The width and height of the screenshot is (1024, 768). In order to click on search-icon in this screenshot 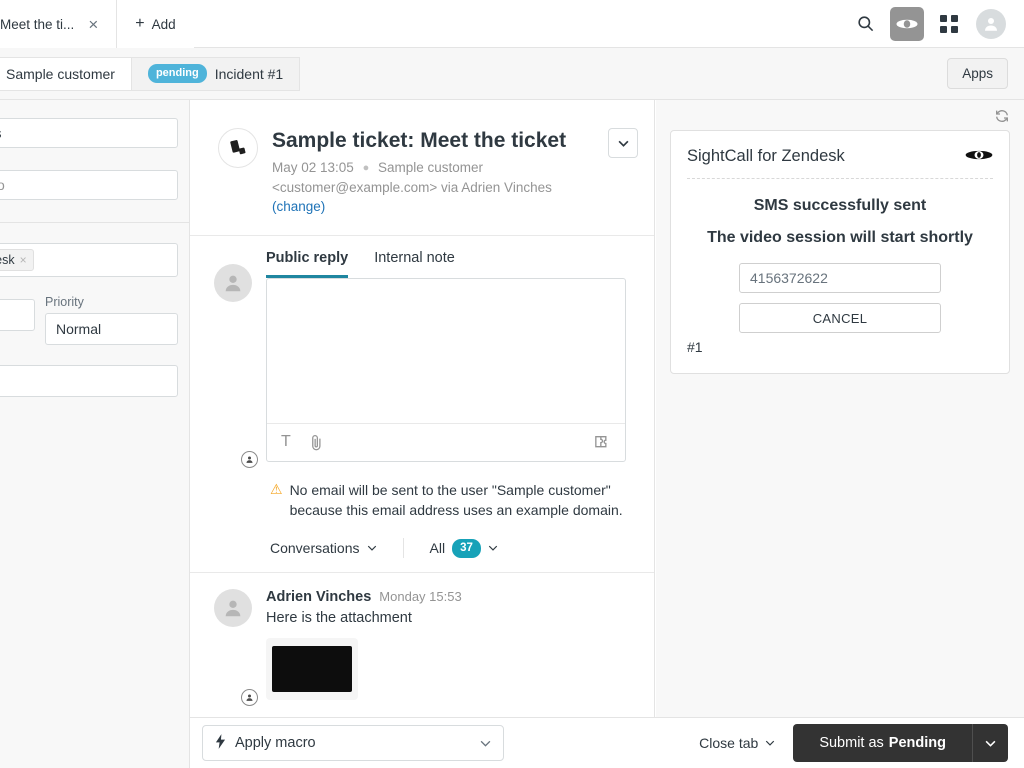, I will do `click(865, 24)`.